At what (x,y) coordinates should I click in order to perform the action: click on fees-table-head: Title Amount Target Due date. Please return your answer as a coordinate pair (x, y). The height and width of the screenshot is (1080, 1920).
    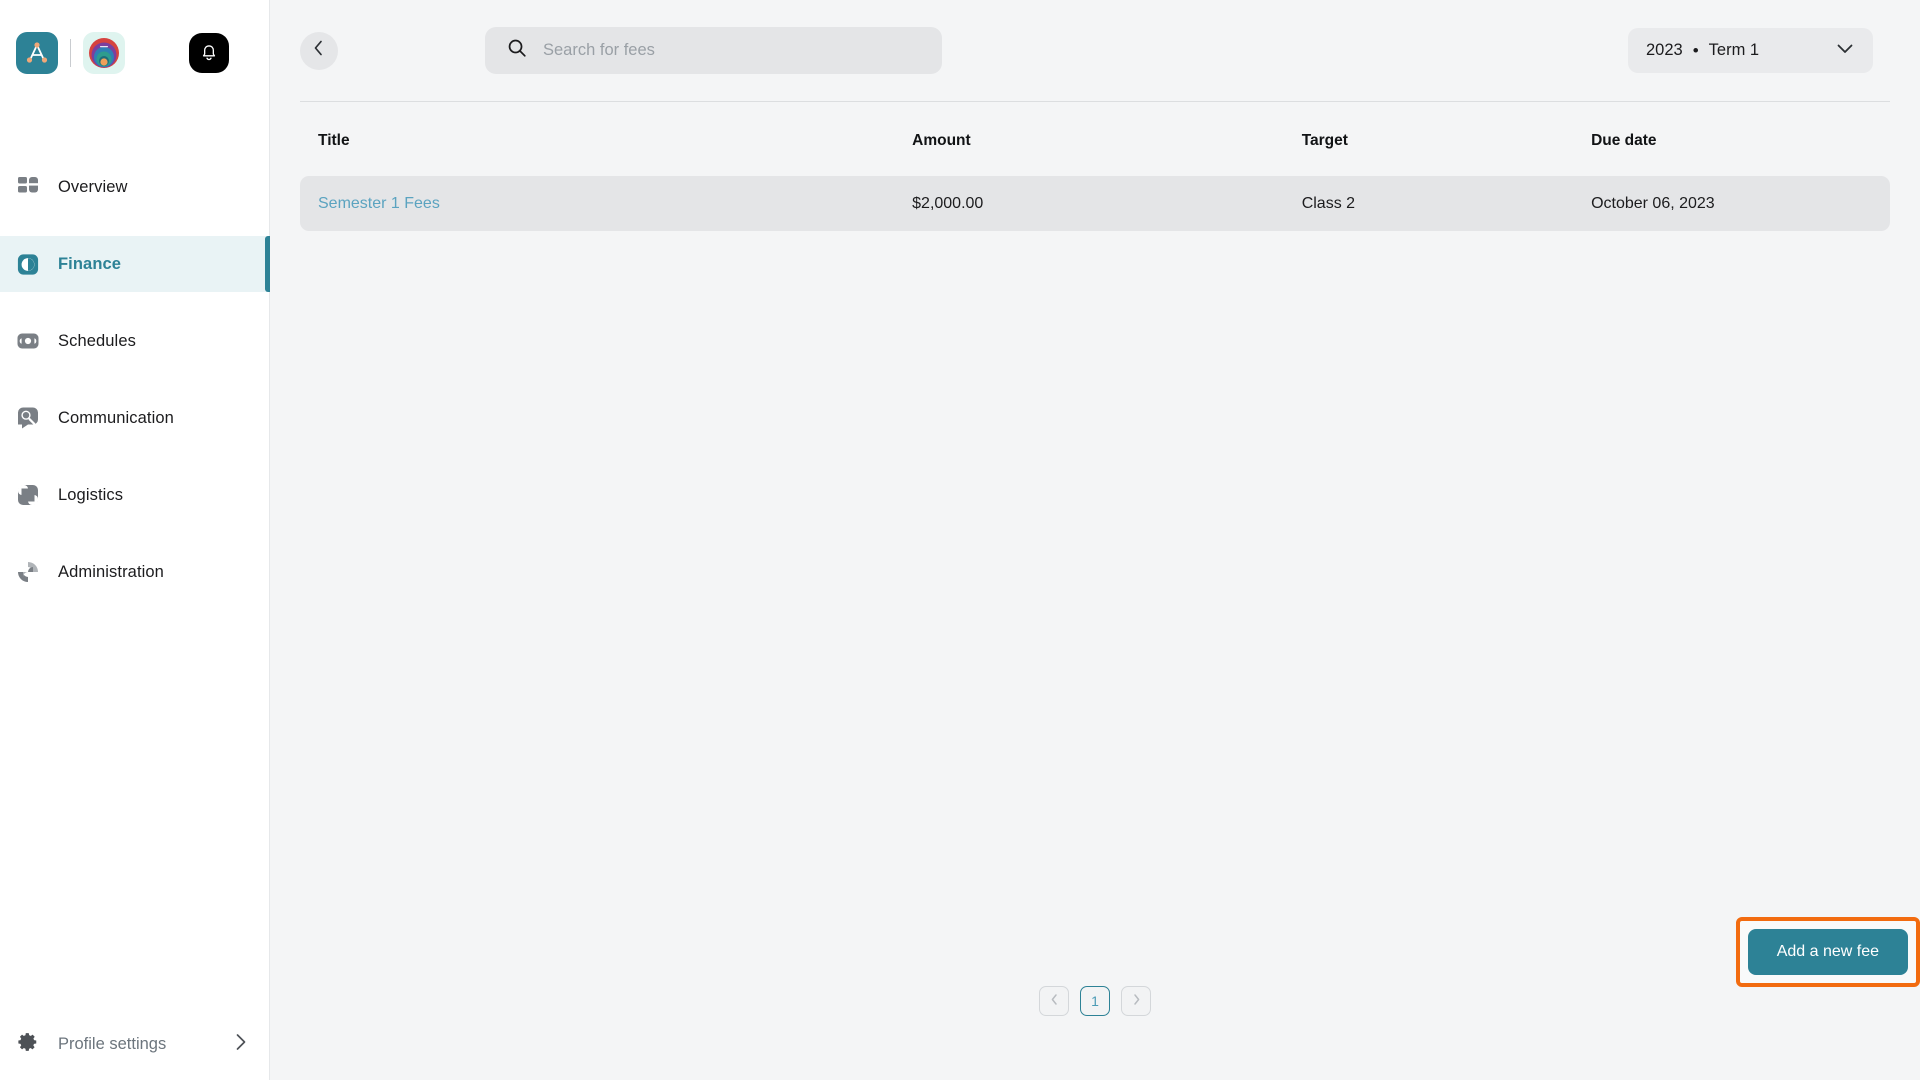
    Looking at the image, I should click on (1095, 139).